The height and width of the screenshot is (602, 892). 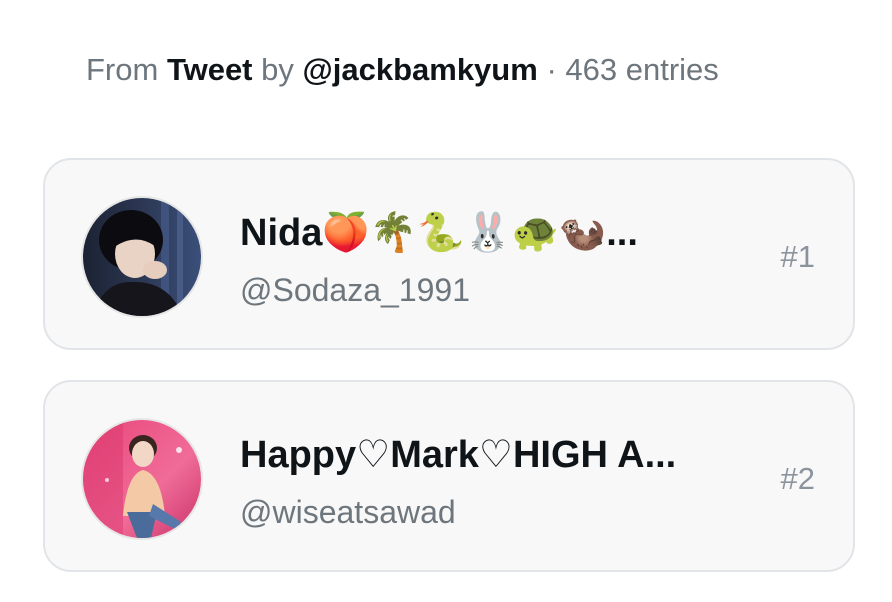 What do you see at coordinates (122, 69) in the screenshot?
I see `header-prefix: From` at bounding box center [122, 69].